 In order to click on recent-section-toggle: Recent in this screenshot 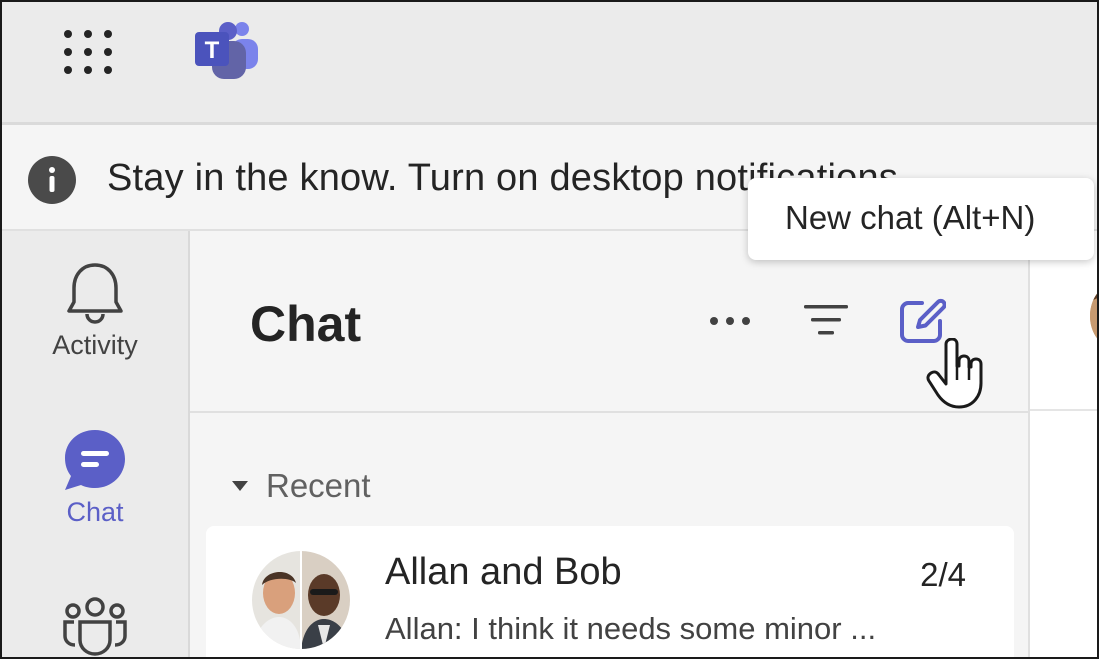, I will do `click(300, 486)`.